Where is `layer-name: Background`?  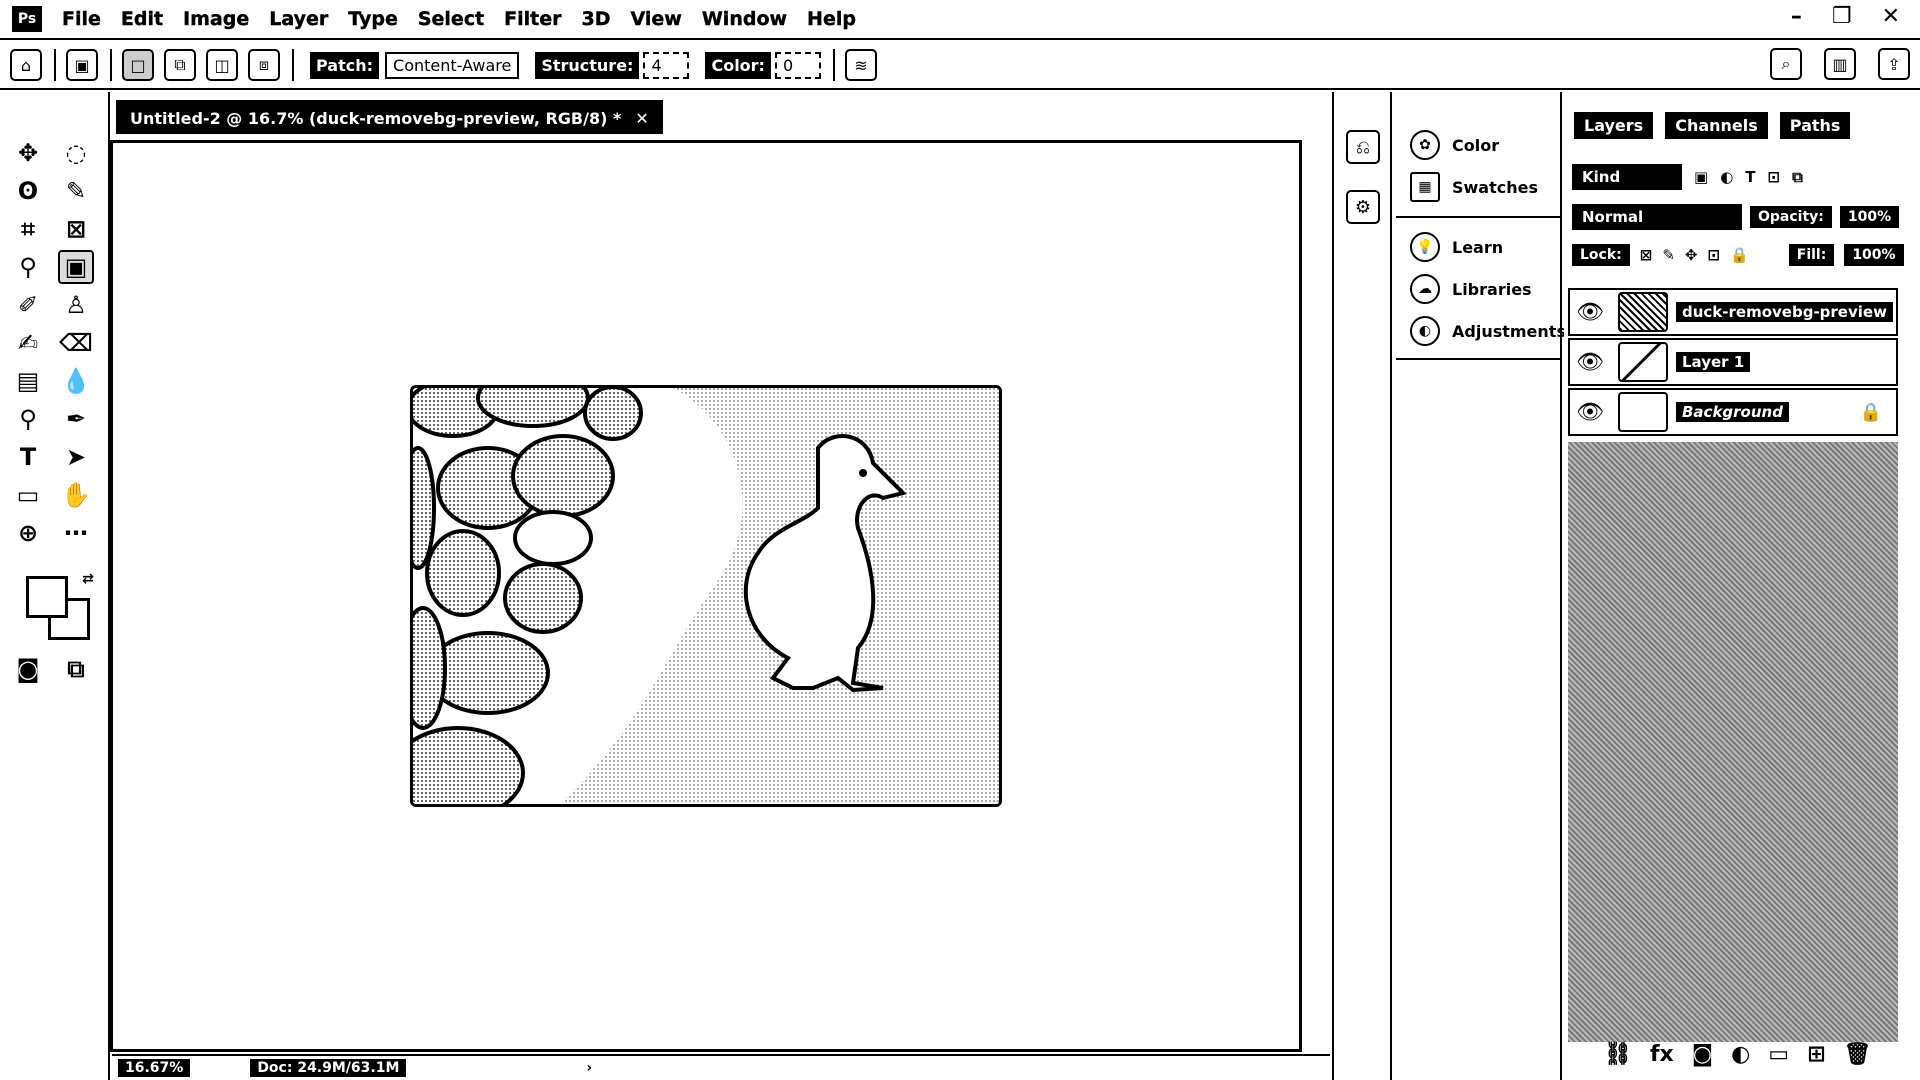 layer-name: Background is located at coordinates (1732, 412).